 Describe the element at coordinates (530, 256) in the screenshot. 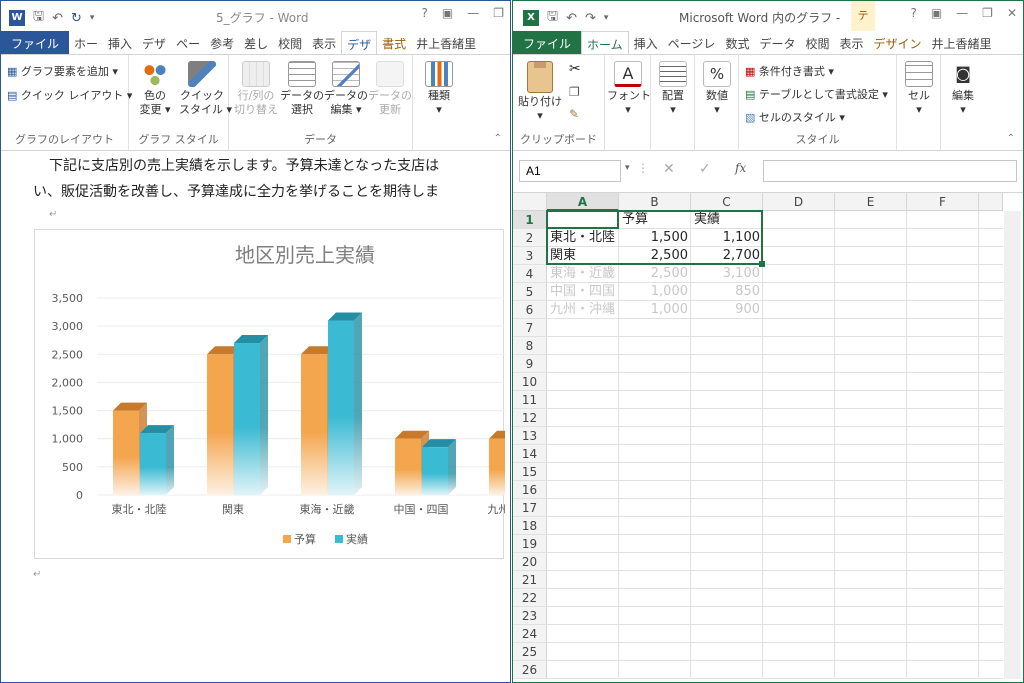

I see `row-header-3: 3` at that location.